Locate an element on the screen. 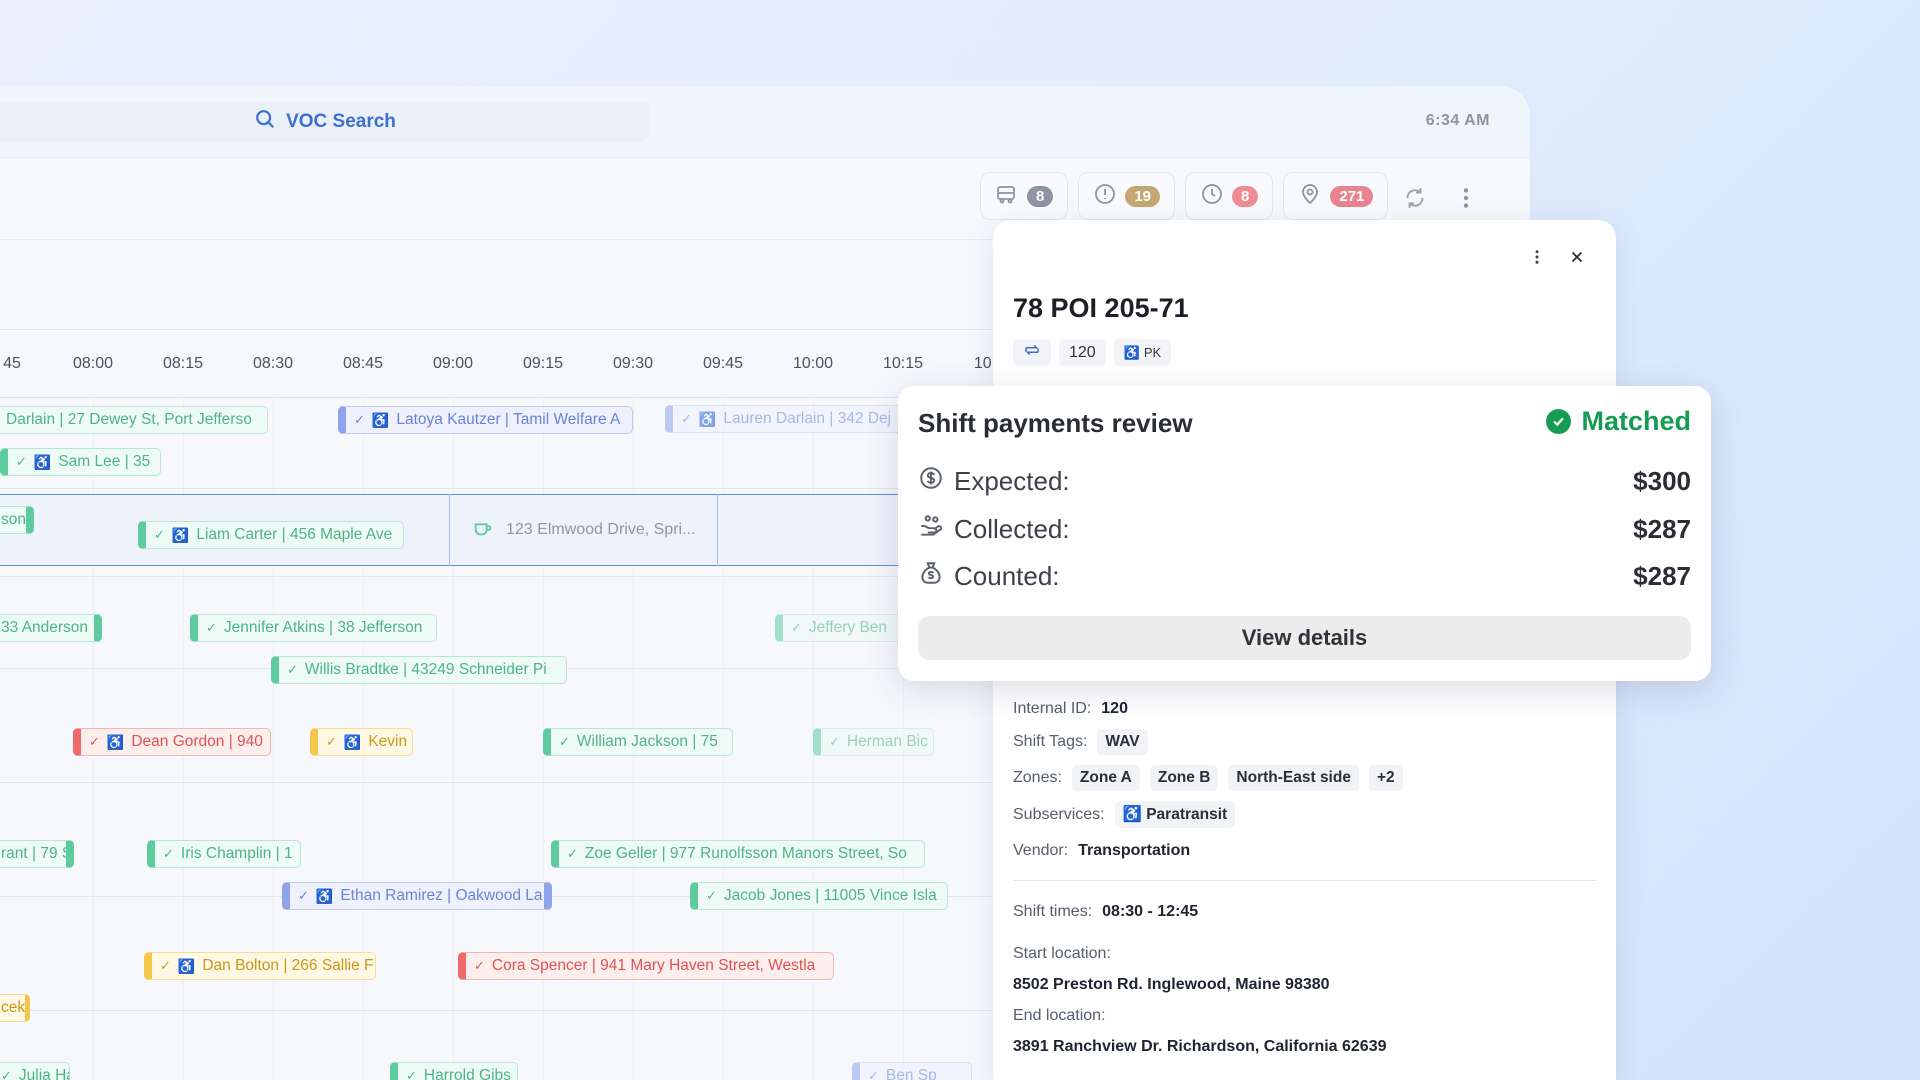 This screenshot has width=1920, height=1080. location-icon is located at coordinates (1310, 196).